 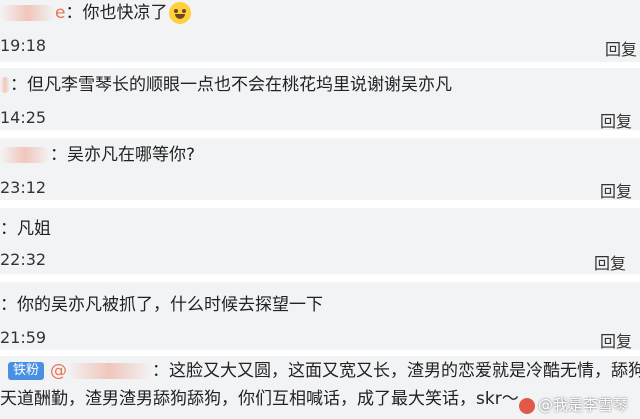 I want to click on commenter-name: @, so click(x=101, y=371).